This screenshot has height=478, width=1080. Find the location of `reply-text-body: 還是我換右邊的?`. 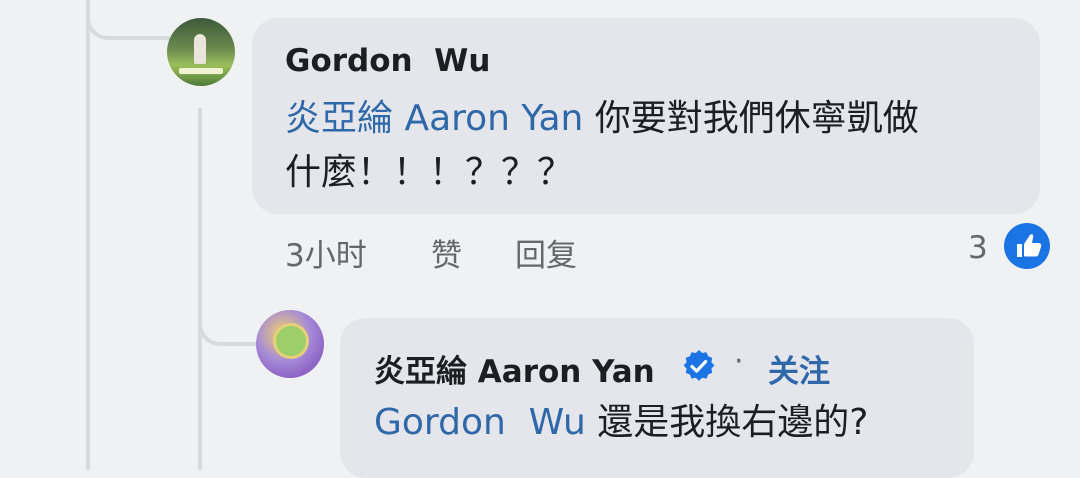

reply-text-body: 還是我換右邊的? is located at coordinates (727, 422).